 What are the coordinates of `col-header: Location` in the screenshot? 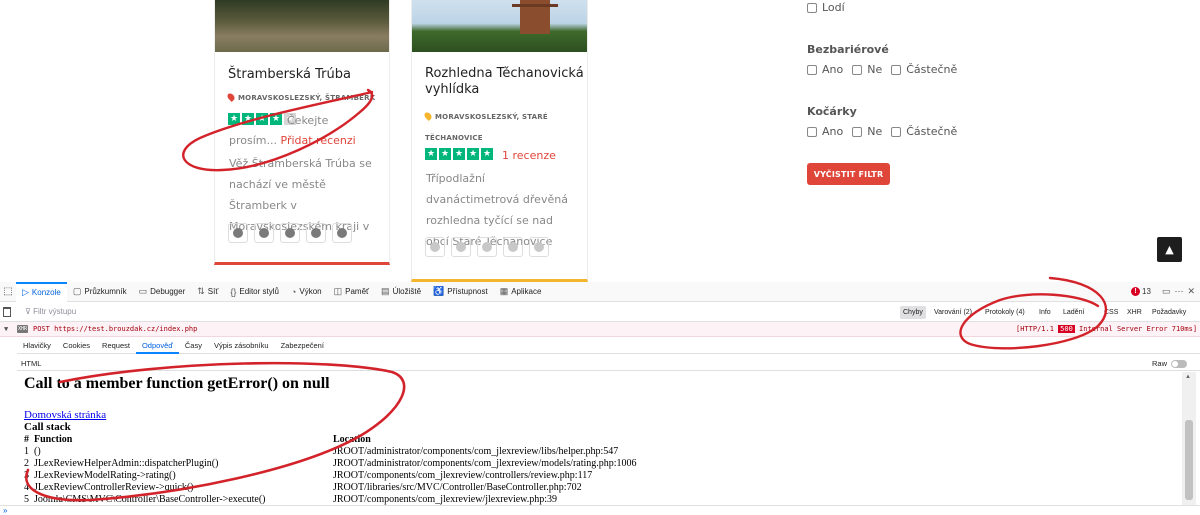 It's located at (352, 439).